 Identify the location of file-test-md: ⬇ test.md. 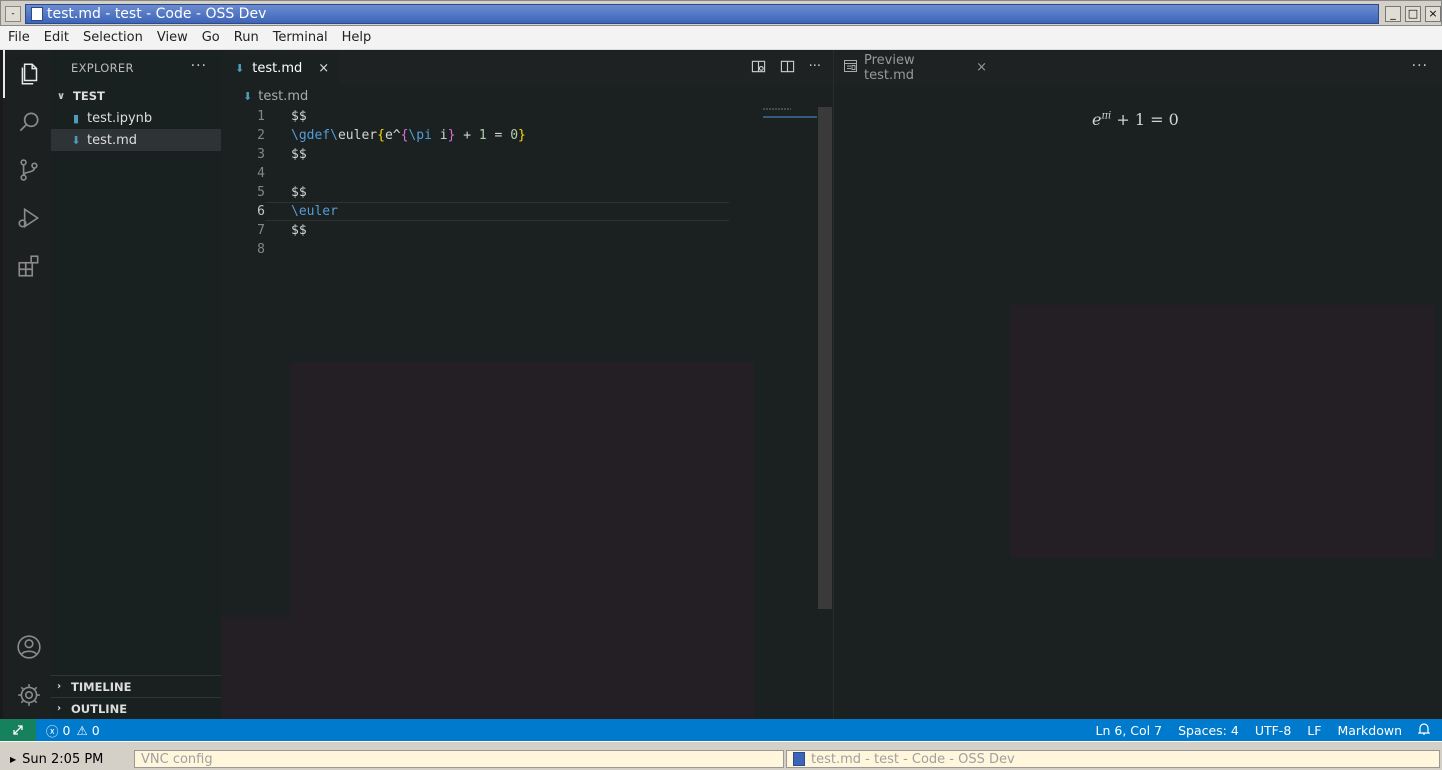
(136, 140).